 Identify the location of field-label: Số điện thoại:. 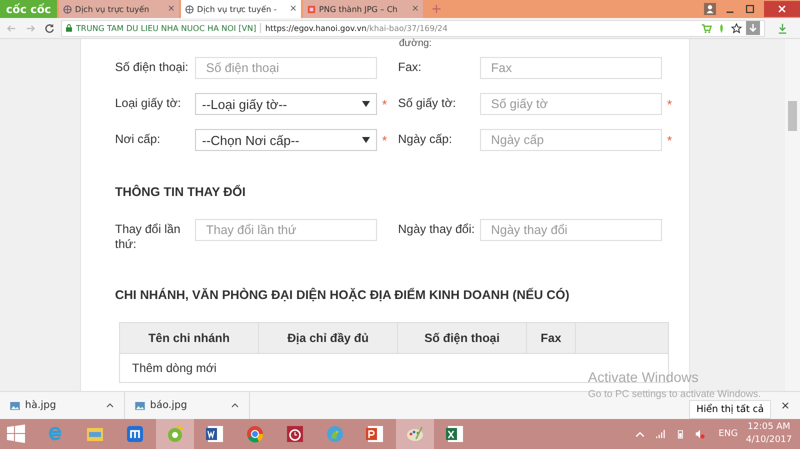
(152, 67).